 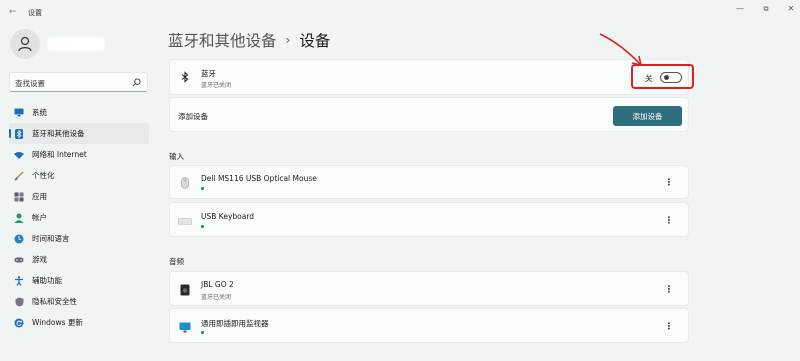 What do you see at coordinates (39, 196) in the screenshot?
I see `sidebar-item-label: 应用` at bounding box center [39, 196].